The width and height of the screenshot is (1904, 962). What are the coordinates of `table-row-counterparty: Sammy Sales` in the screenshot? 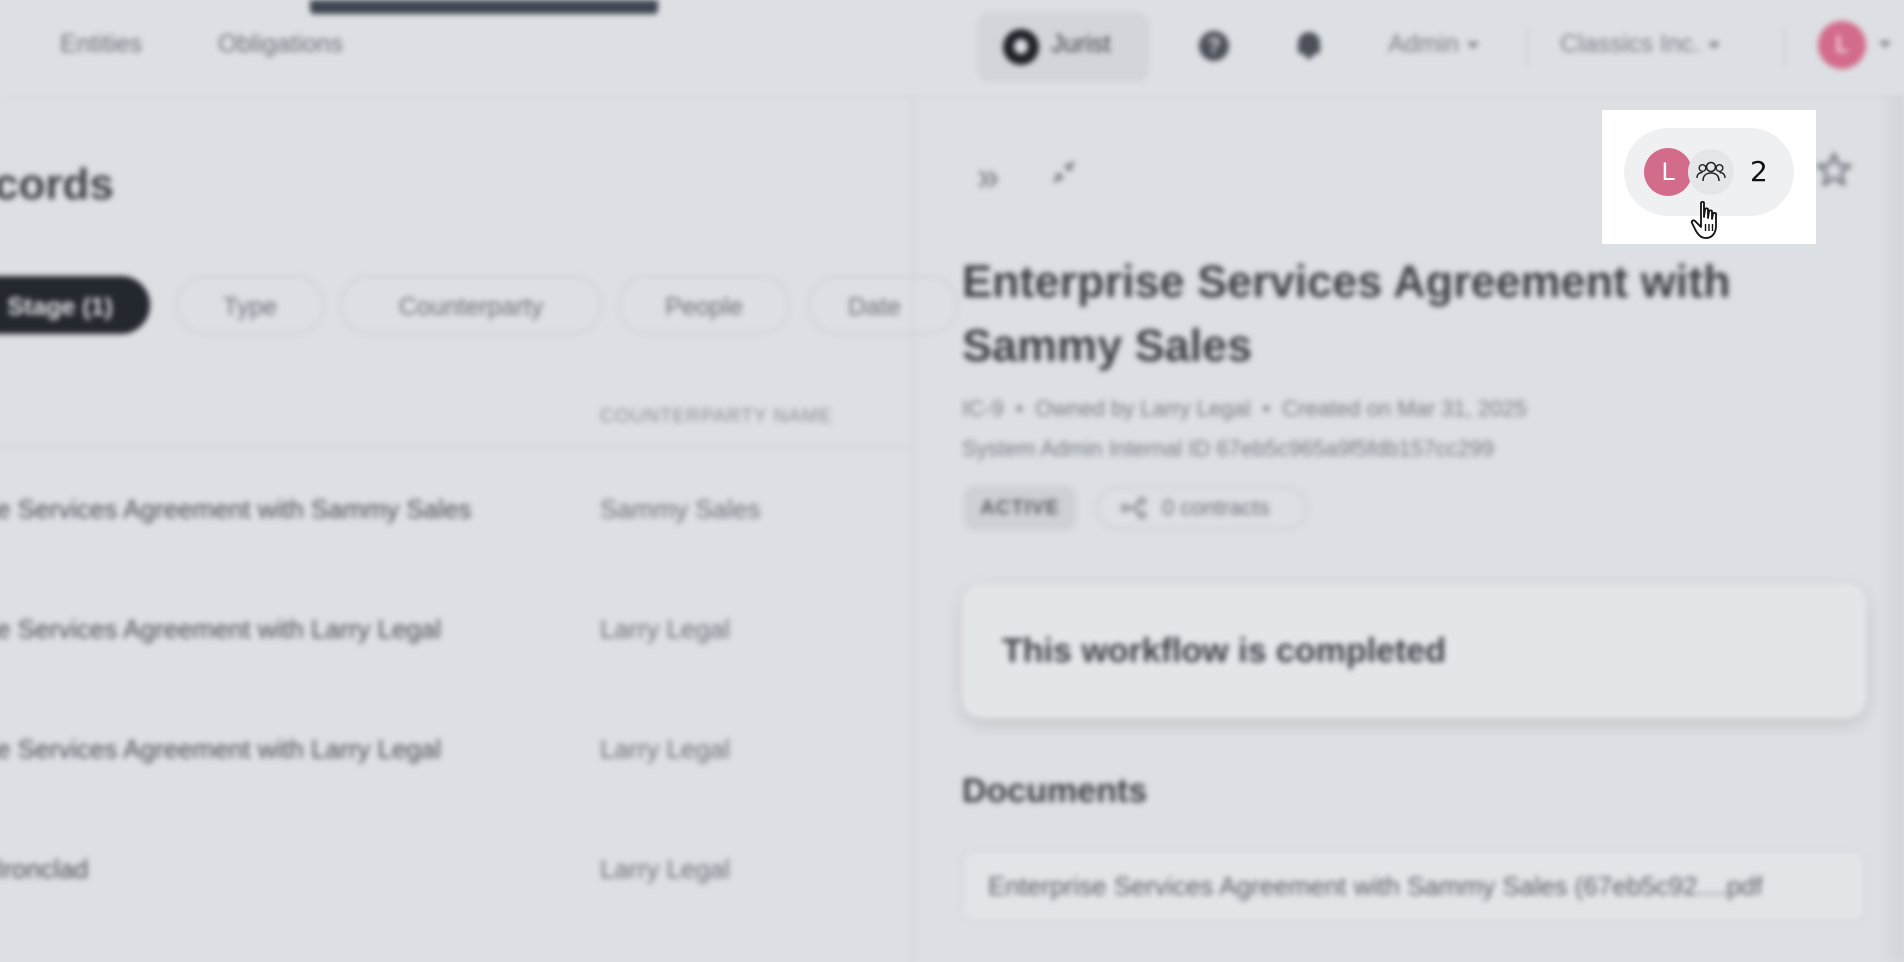 It's located at (680, 509).